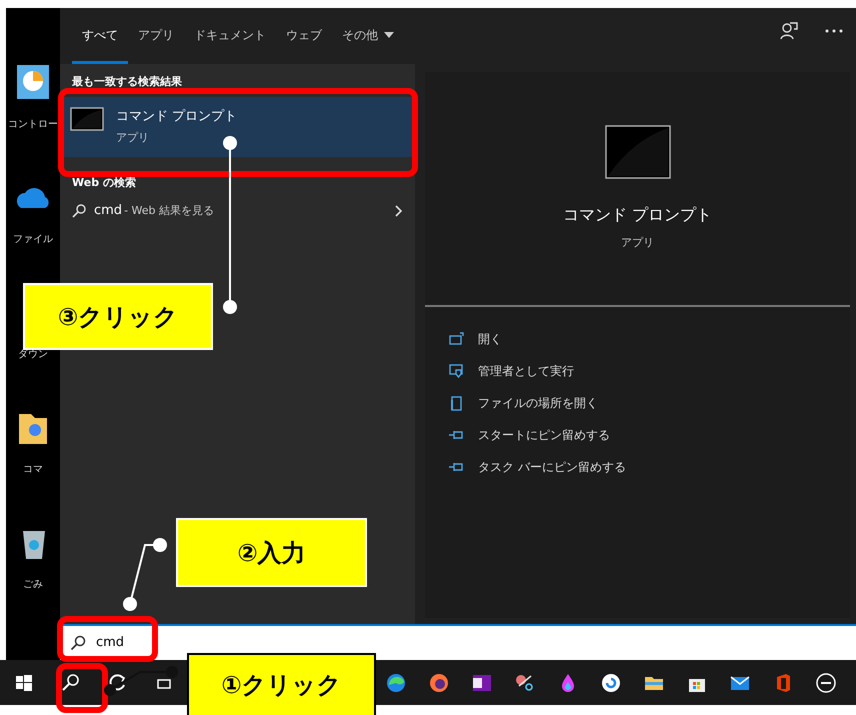 The image size is (856, 715). Describe the element at coordinates (156, 36) in the screenshot. I see `tab: アプリ` at that location.